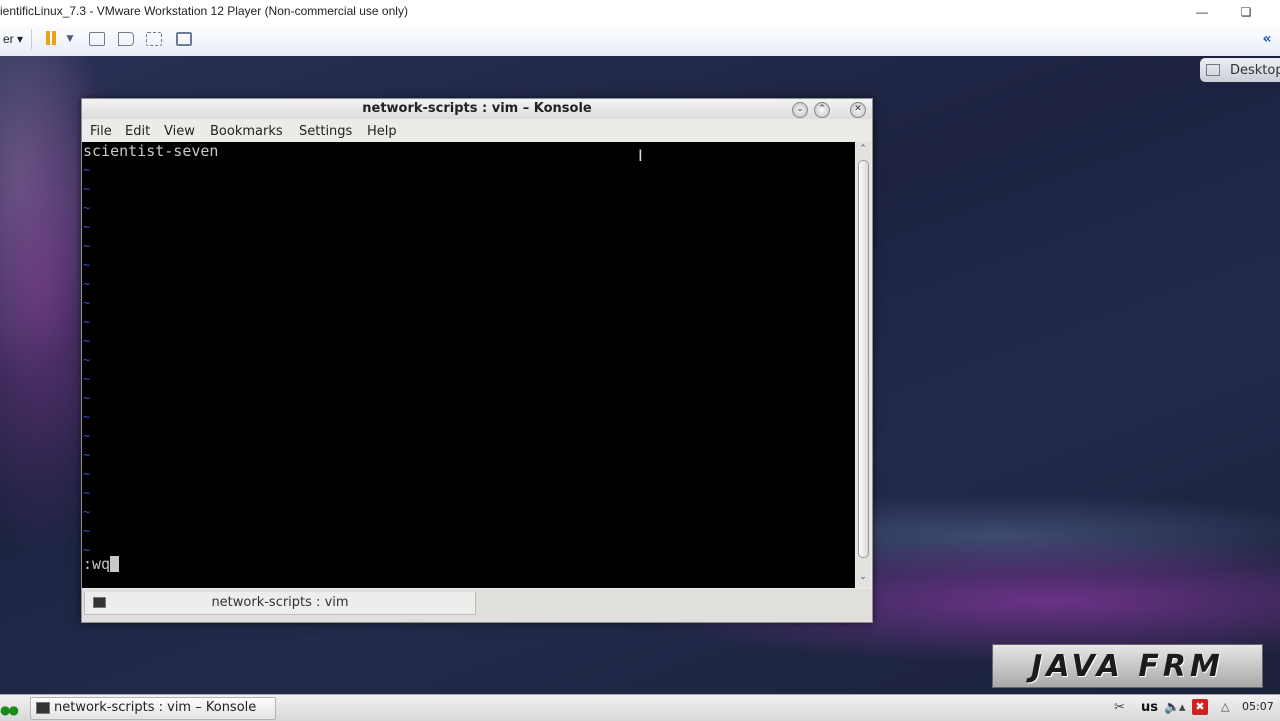 This screenshot has height=721, width=1280. I want to click on tray-expand-icon: △, so click(1225, 706).